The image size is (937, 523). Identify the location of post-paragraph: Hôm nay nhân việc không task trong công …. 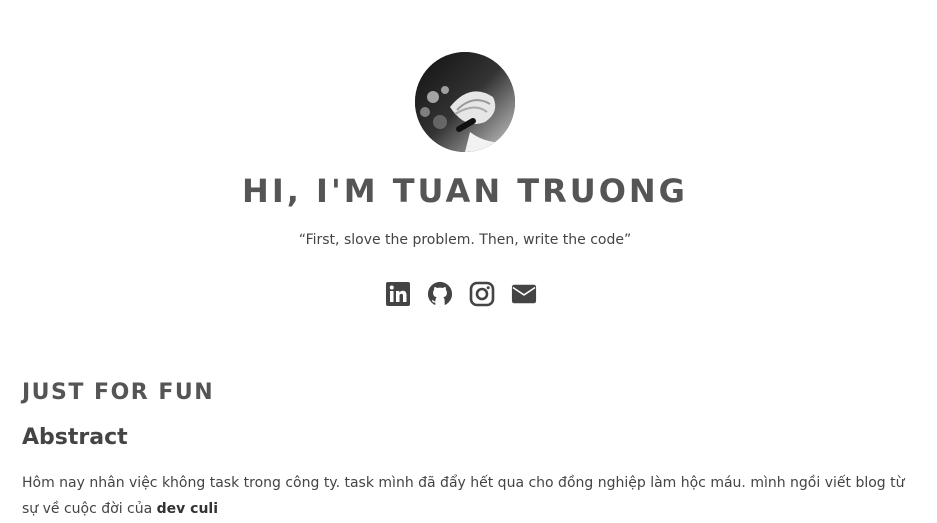
(464, 496).